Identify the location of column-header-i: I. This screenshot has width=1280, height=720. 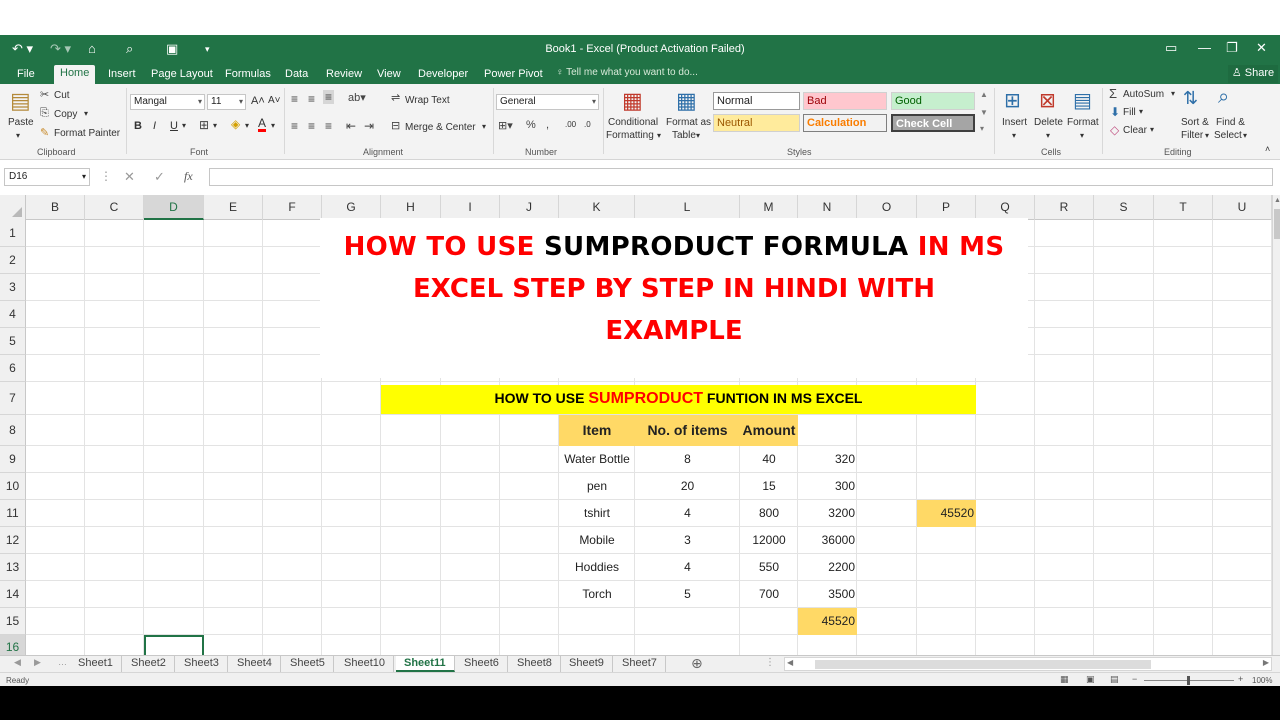
(470, 207).